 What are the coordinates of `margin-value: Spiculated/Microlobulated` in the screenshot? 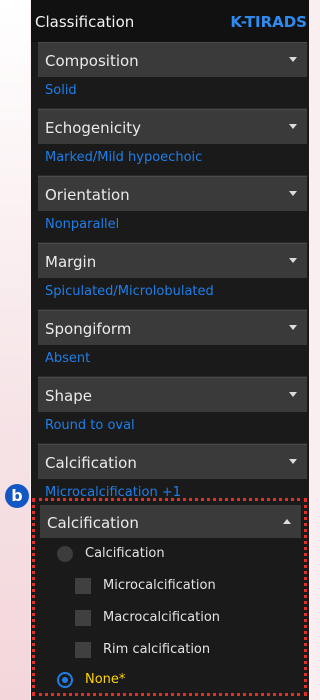 It's located at (129, 291).